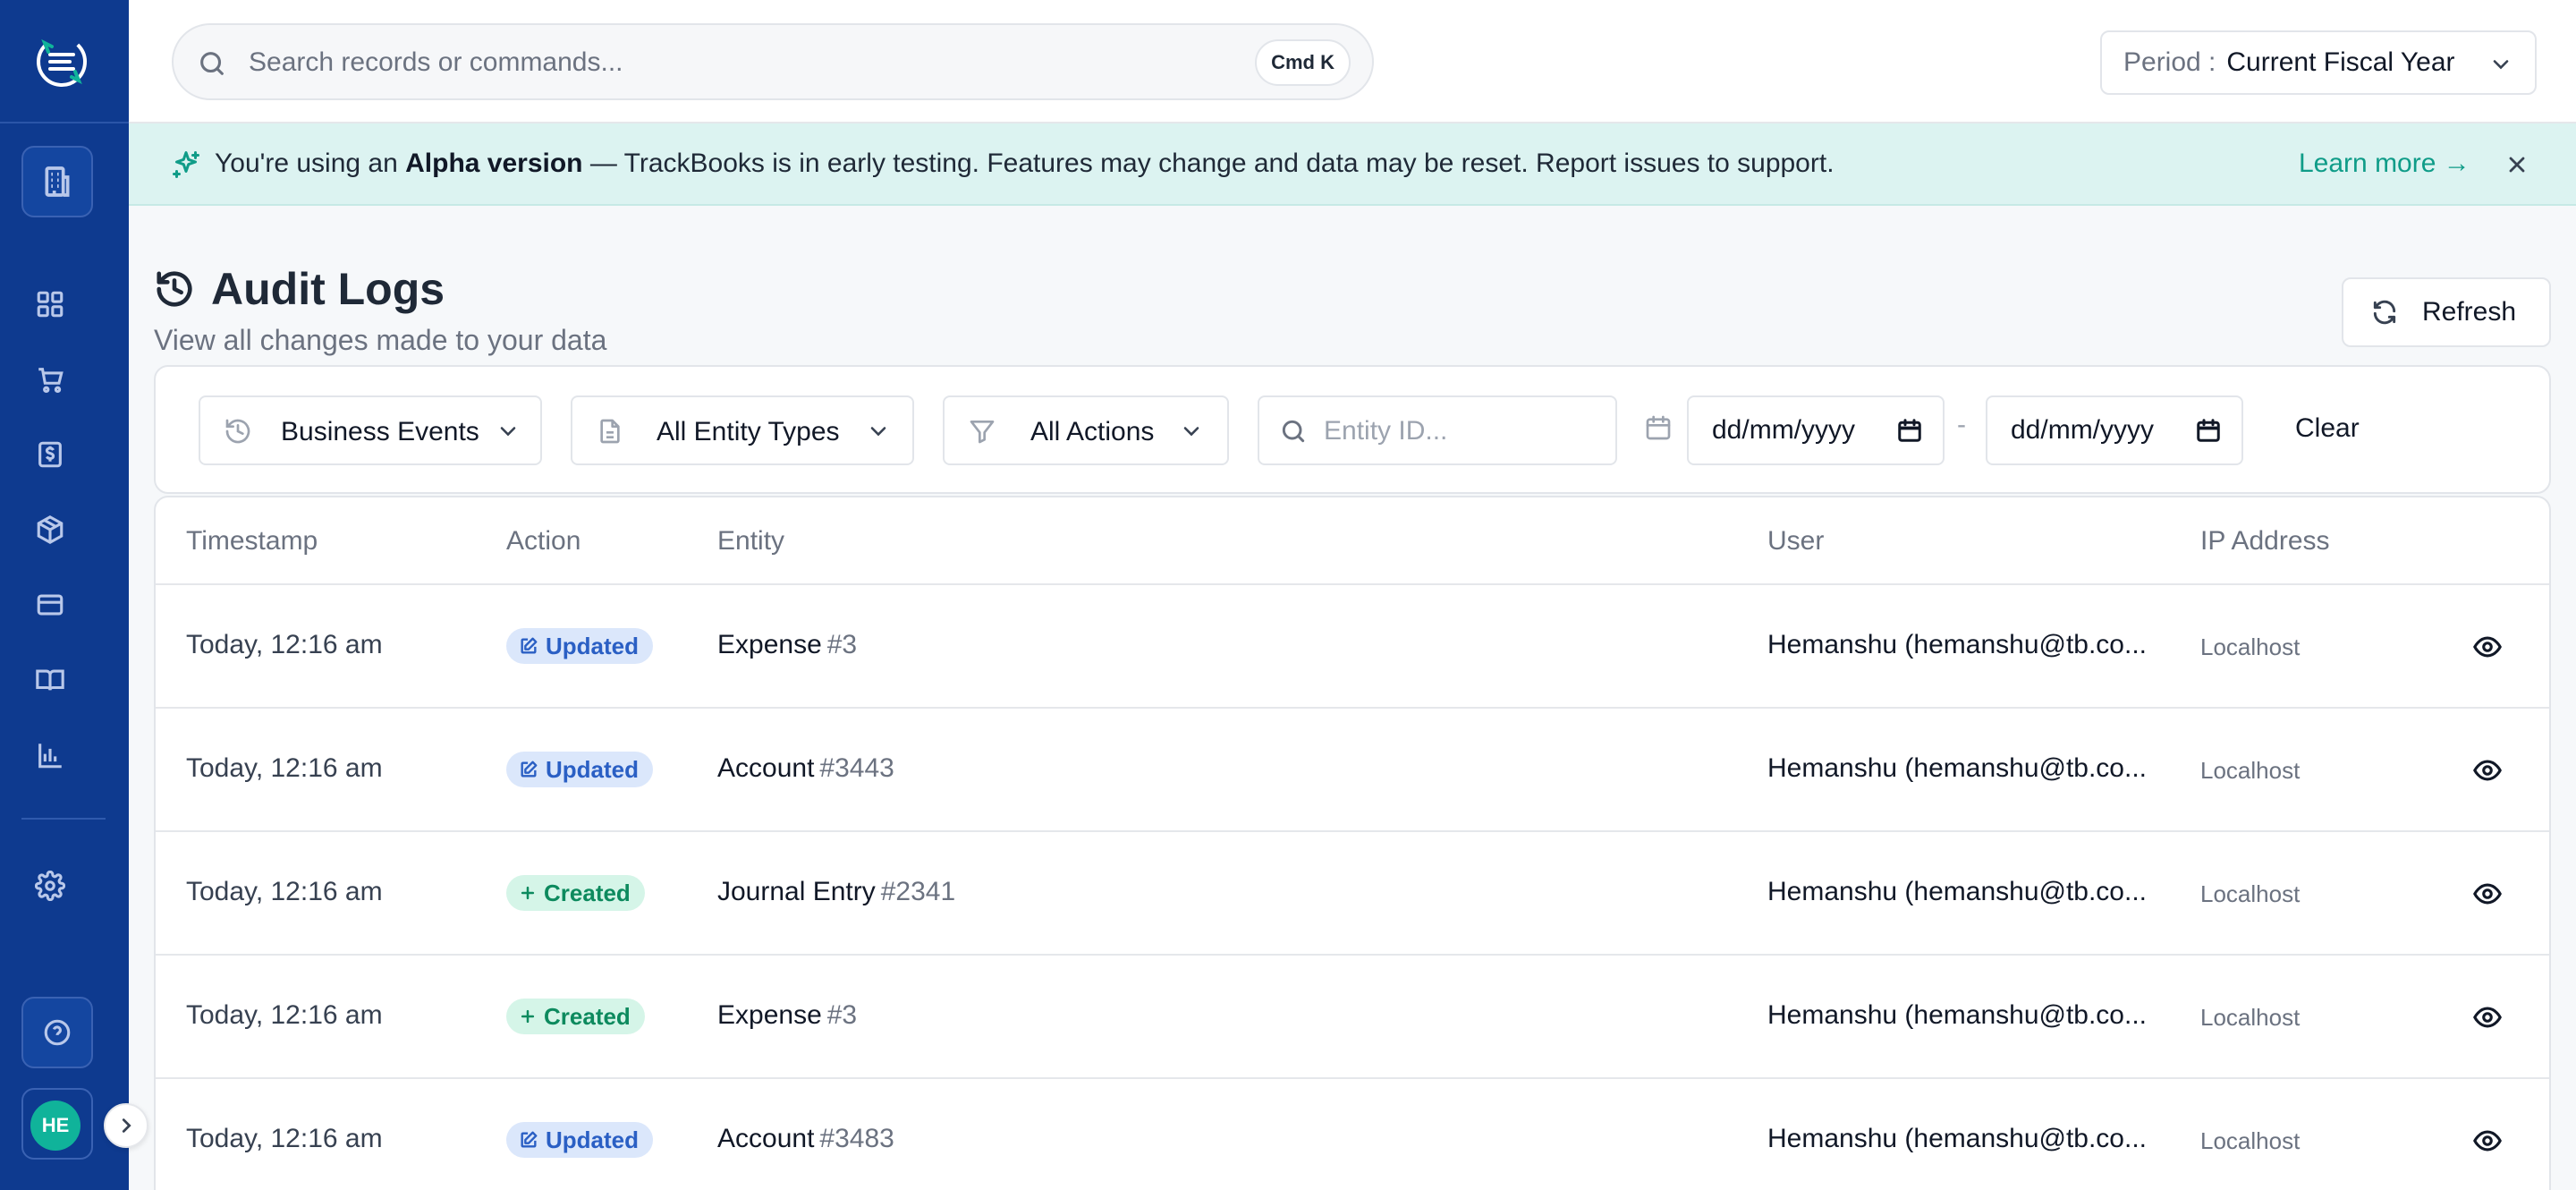 The image size is (2576, 1190). What do you see at coordinates (64, 122) in the screenshot?
I see `sidebar-divider` at bounding box center [64, 122].